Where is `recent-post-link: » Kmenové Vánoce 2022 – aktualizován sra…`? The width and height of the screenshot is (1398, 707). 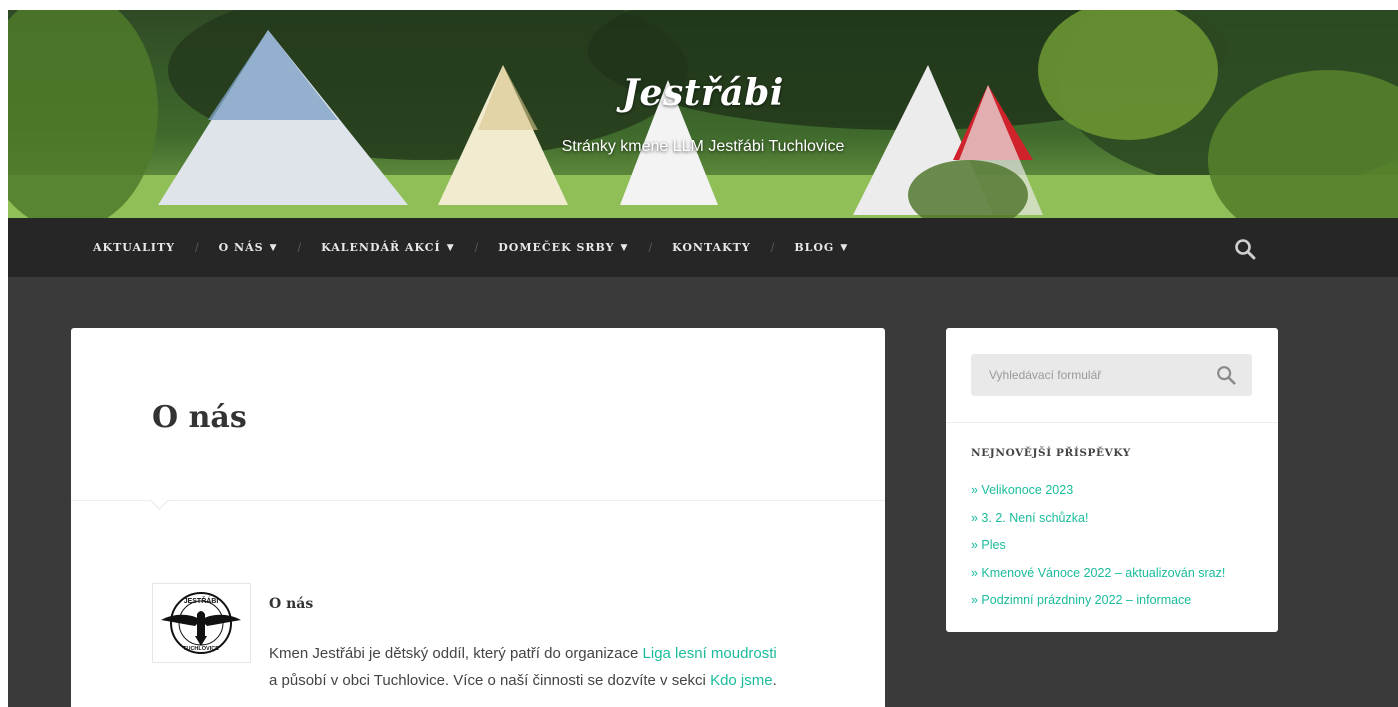 recent-post-link: » Kmenové Vánoce 2022 – aktualizován sra… is located at coordinates (1098, 573).